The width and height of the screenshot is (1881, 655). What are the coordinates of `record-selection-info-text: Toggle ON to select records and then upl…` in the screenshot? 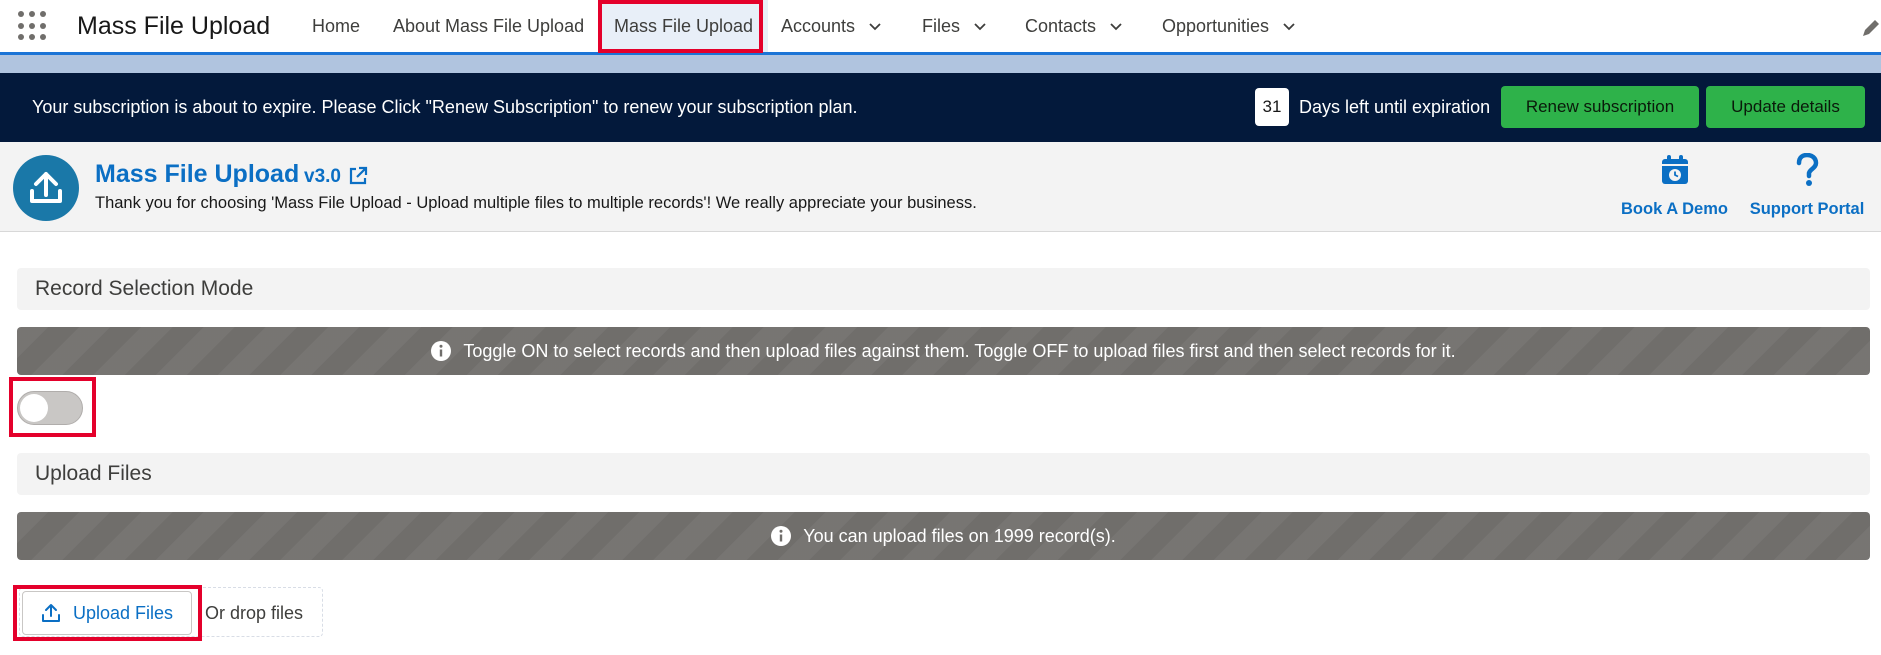 It's located at (959, 350).